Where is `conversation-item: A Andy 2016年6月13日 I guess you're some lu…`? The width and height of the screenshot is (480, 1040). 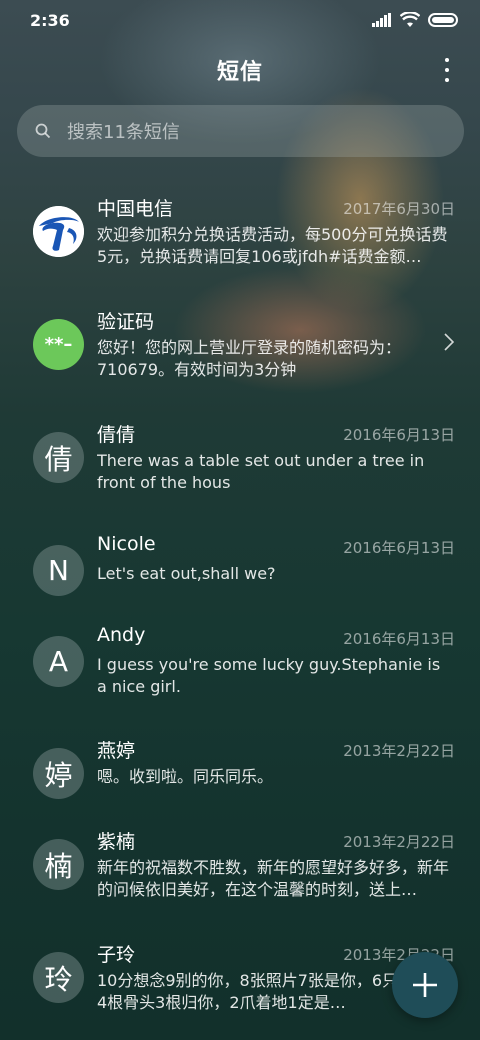 conversation-item: A Andy 2016年6月13日 I guess you're some lu… is located at coordinates (240, 670).